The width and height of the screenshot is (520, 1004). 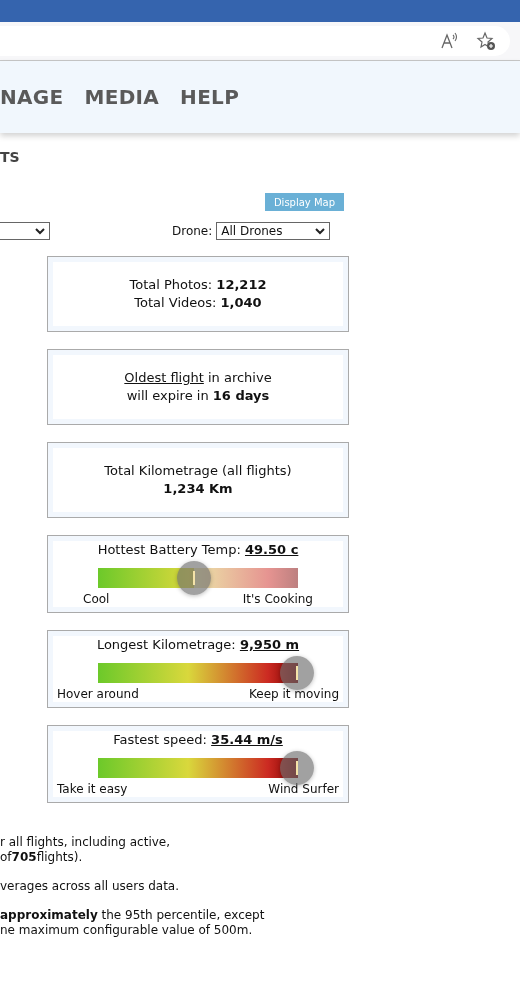 What do you see at coordinates (450, 41) in the screenshot?
I see `read-aloud-icon` at bounding box center [450, 41].